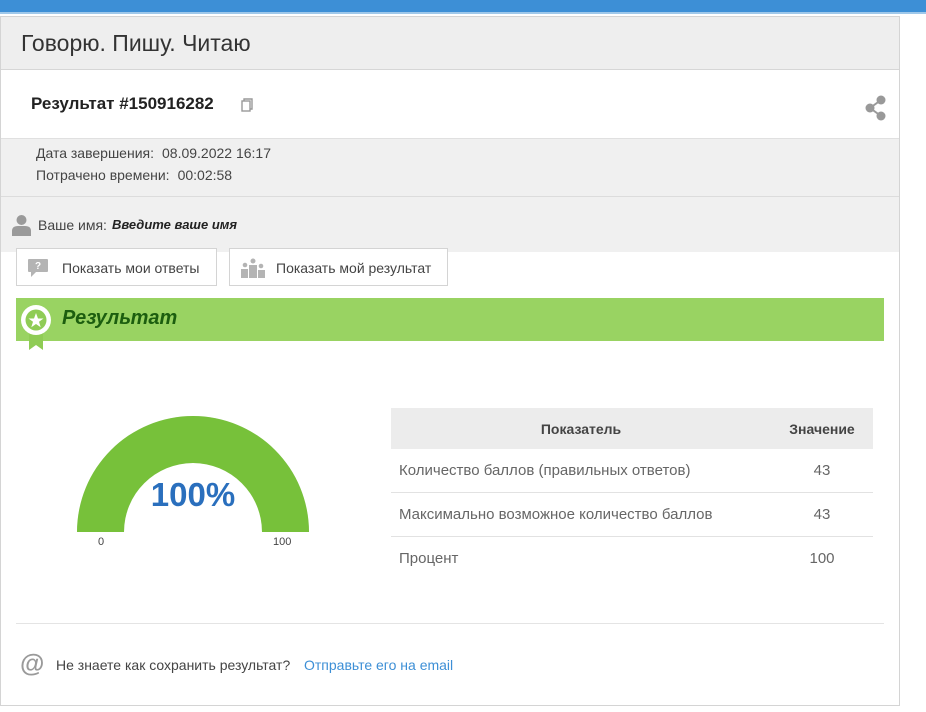 The image size is (926, 712). I want to click on user-name-row: Ваше имя: Введите ваше имя, so click(450, 224).